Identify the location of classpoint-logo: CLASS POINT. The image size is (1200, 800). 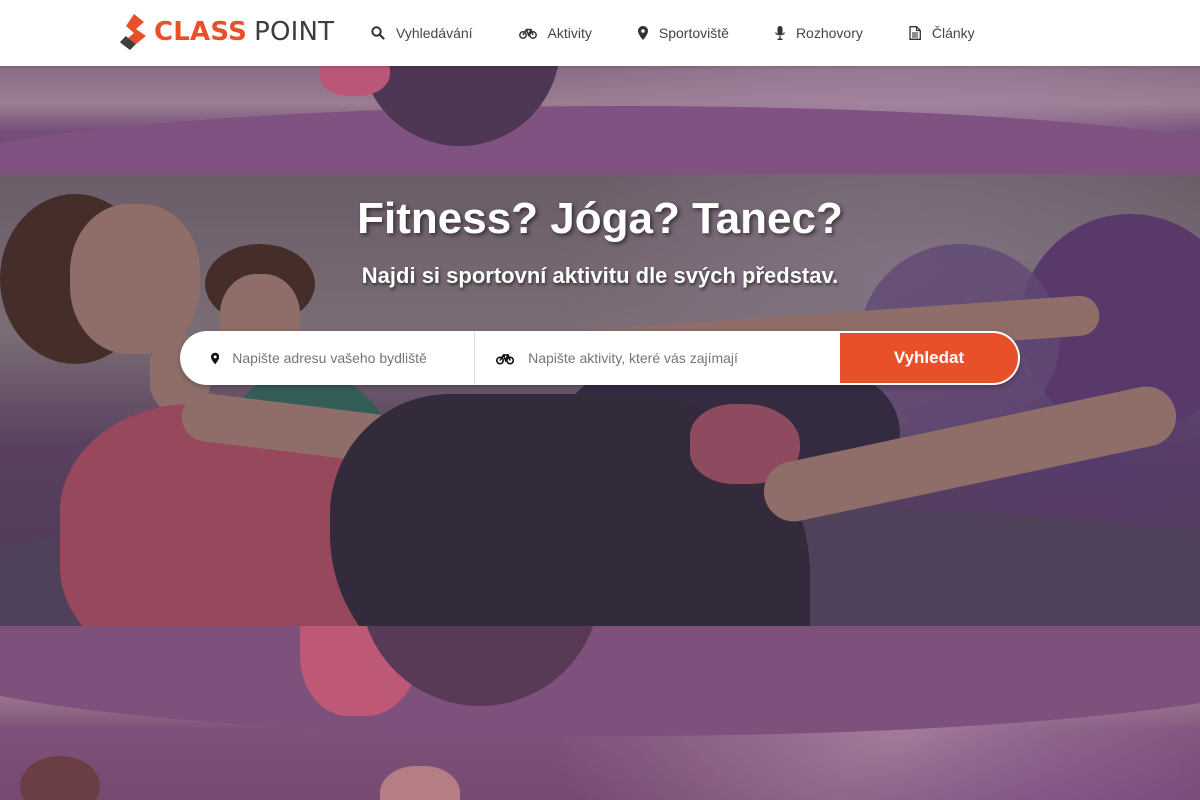
(227, 32).